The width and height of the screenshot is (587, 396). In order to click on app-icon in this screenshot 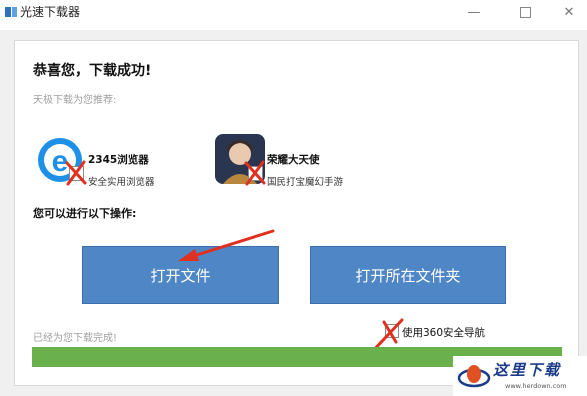, I will do `click(11, 12)`.